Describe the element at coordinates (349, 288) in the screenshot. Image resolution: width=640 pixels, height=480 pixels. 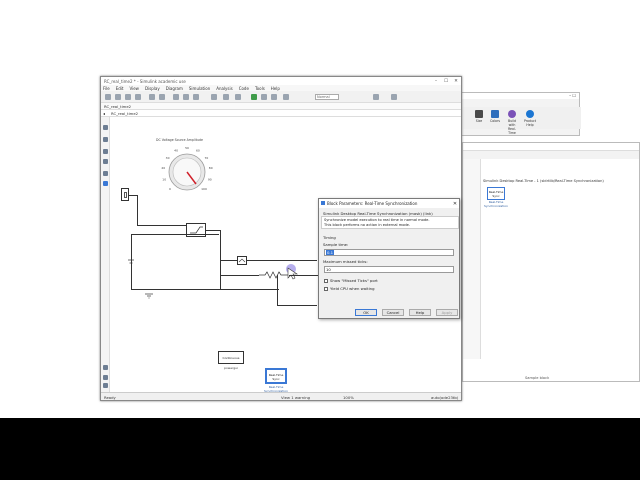
I see `yield-cpu-checkbox: Yield CPU when waiting` at that location.